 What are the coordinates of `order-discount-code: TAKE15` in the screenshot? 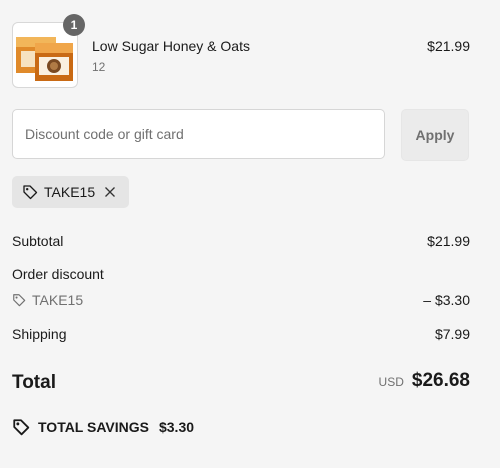 It's located at (58, 300).